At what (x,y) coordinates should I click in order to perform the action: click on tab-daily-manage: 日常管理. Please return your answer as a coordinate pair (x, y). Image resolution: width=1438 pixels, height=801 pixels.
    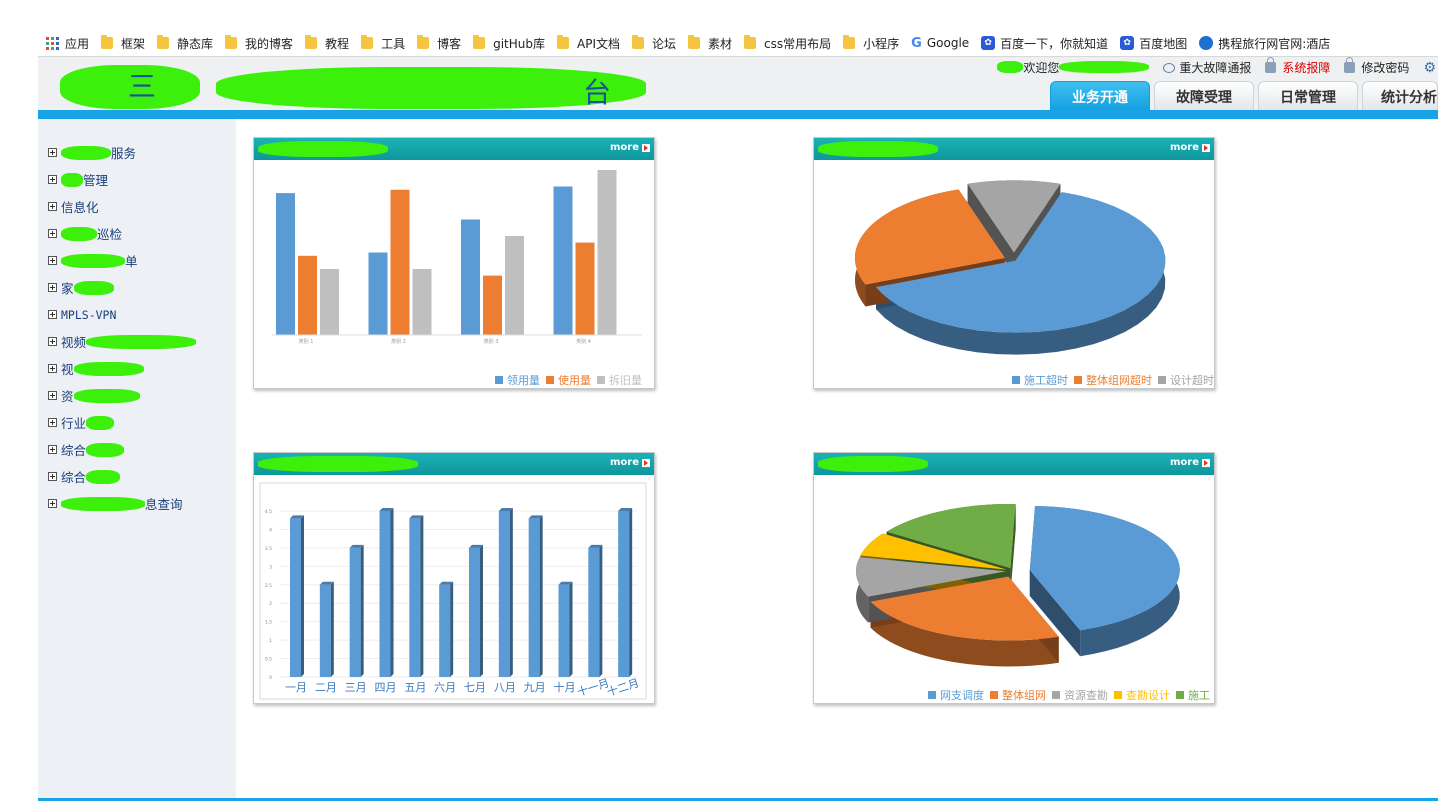
    Looking at the image, I should click on (1308, 96).